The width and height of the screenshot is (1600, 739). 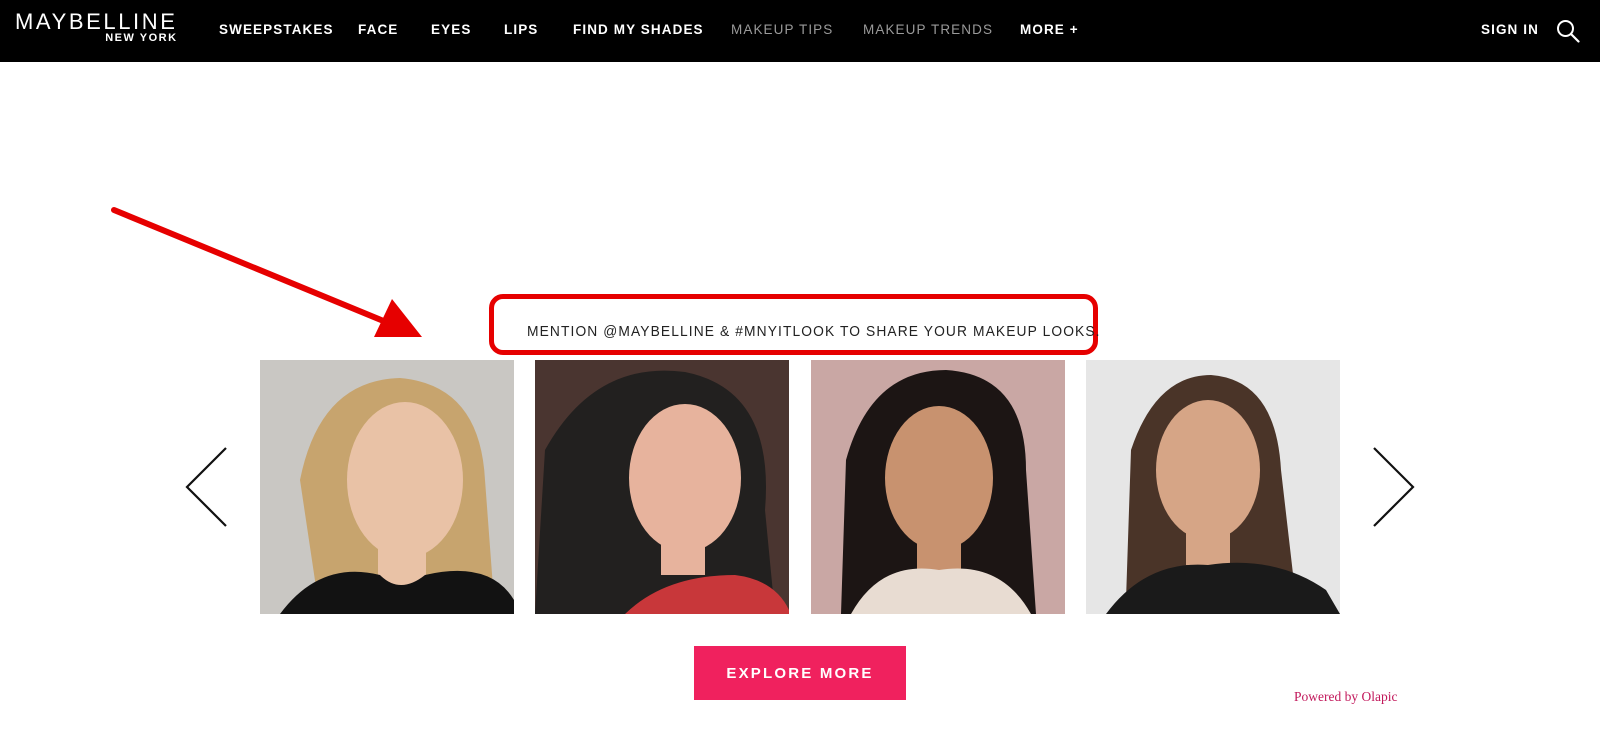 I want to click on logo-wordmark: MAYBELLINE, so click(x=96, y=21).